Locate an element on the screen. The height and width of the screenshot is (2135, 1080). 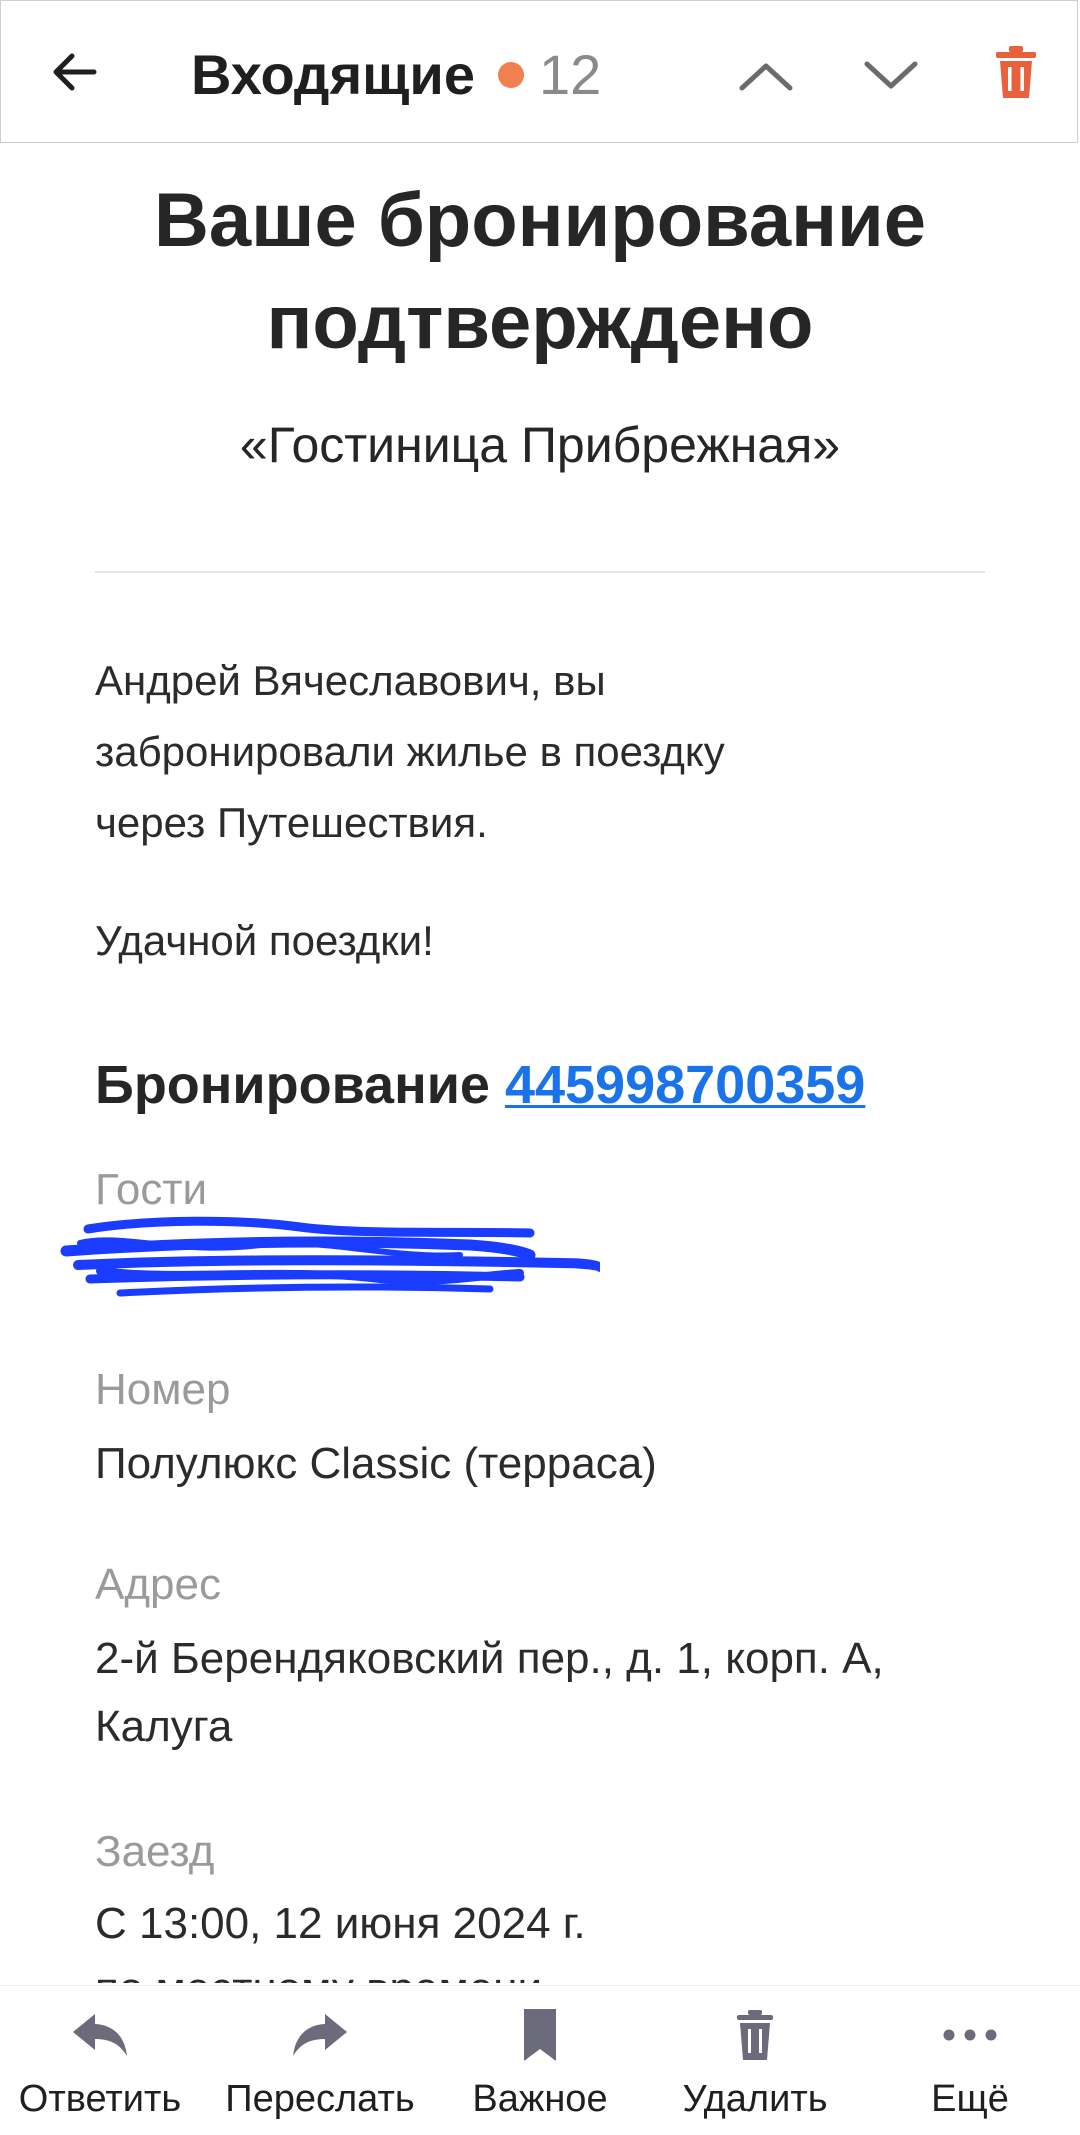
guests-label: Гости is located at coordinates (151, 1189).